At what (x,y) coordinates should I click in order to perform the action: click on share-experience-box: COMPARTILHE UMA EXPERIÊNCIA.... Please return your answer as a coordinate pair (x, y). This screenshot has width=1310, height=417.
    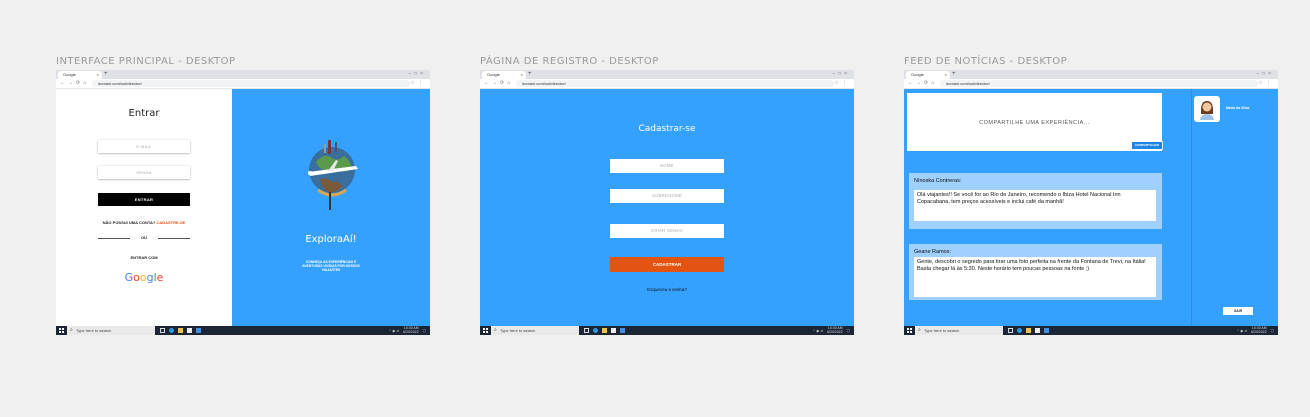
    Looking at the image, I should click on (1034, 122).